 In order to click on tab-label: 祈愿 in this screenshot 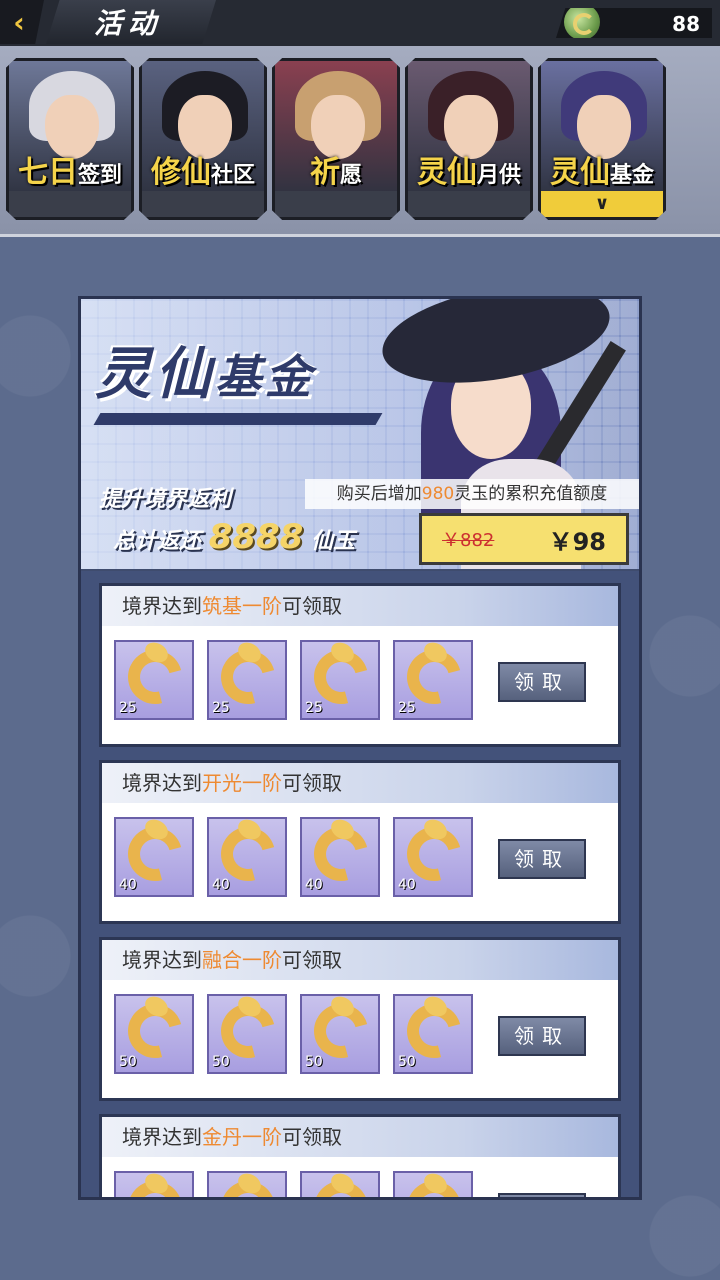, I will do `click(336, 169)`.